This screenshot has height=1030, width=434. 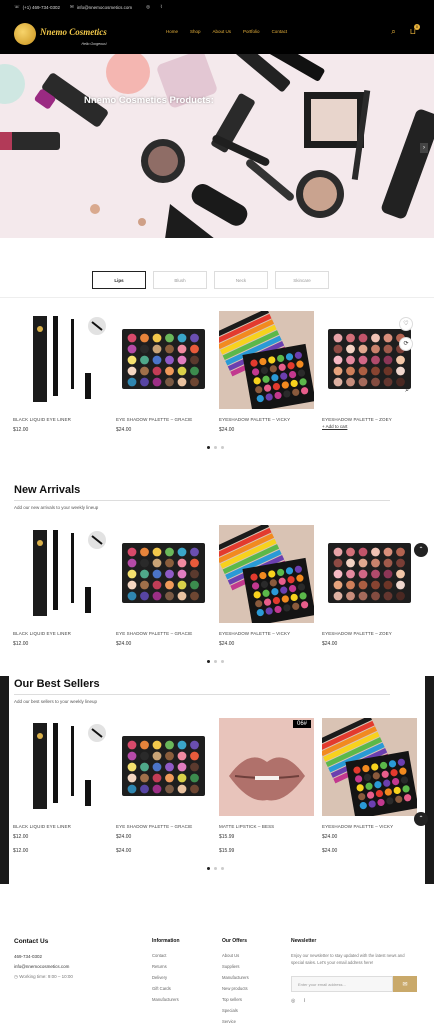 I want to click on footer-email: info@nnemocosmetics.com, so click(x=43, y=966).